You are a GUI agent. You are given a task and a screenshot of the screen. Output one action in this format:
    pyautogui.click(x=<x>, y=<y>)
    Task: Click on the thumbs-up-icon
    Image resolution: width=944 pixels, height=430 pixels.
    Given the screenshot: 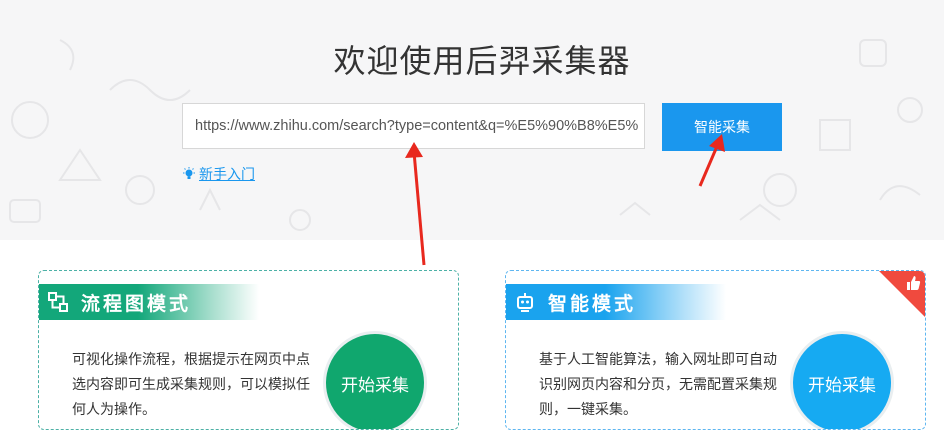 What is the action you would take?
    pyautogui.click(x=914, y=283)
    